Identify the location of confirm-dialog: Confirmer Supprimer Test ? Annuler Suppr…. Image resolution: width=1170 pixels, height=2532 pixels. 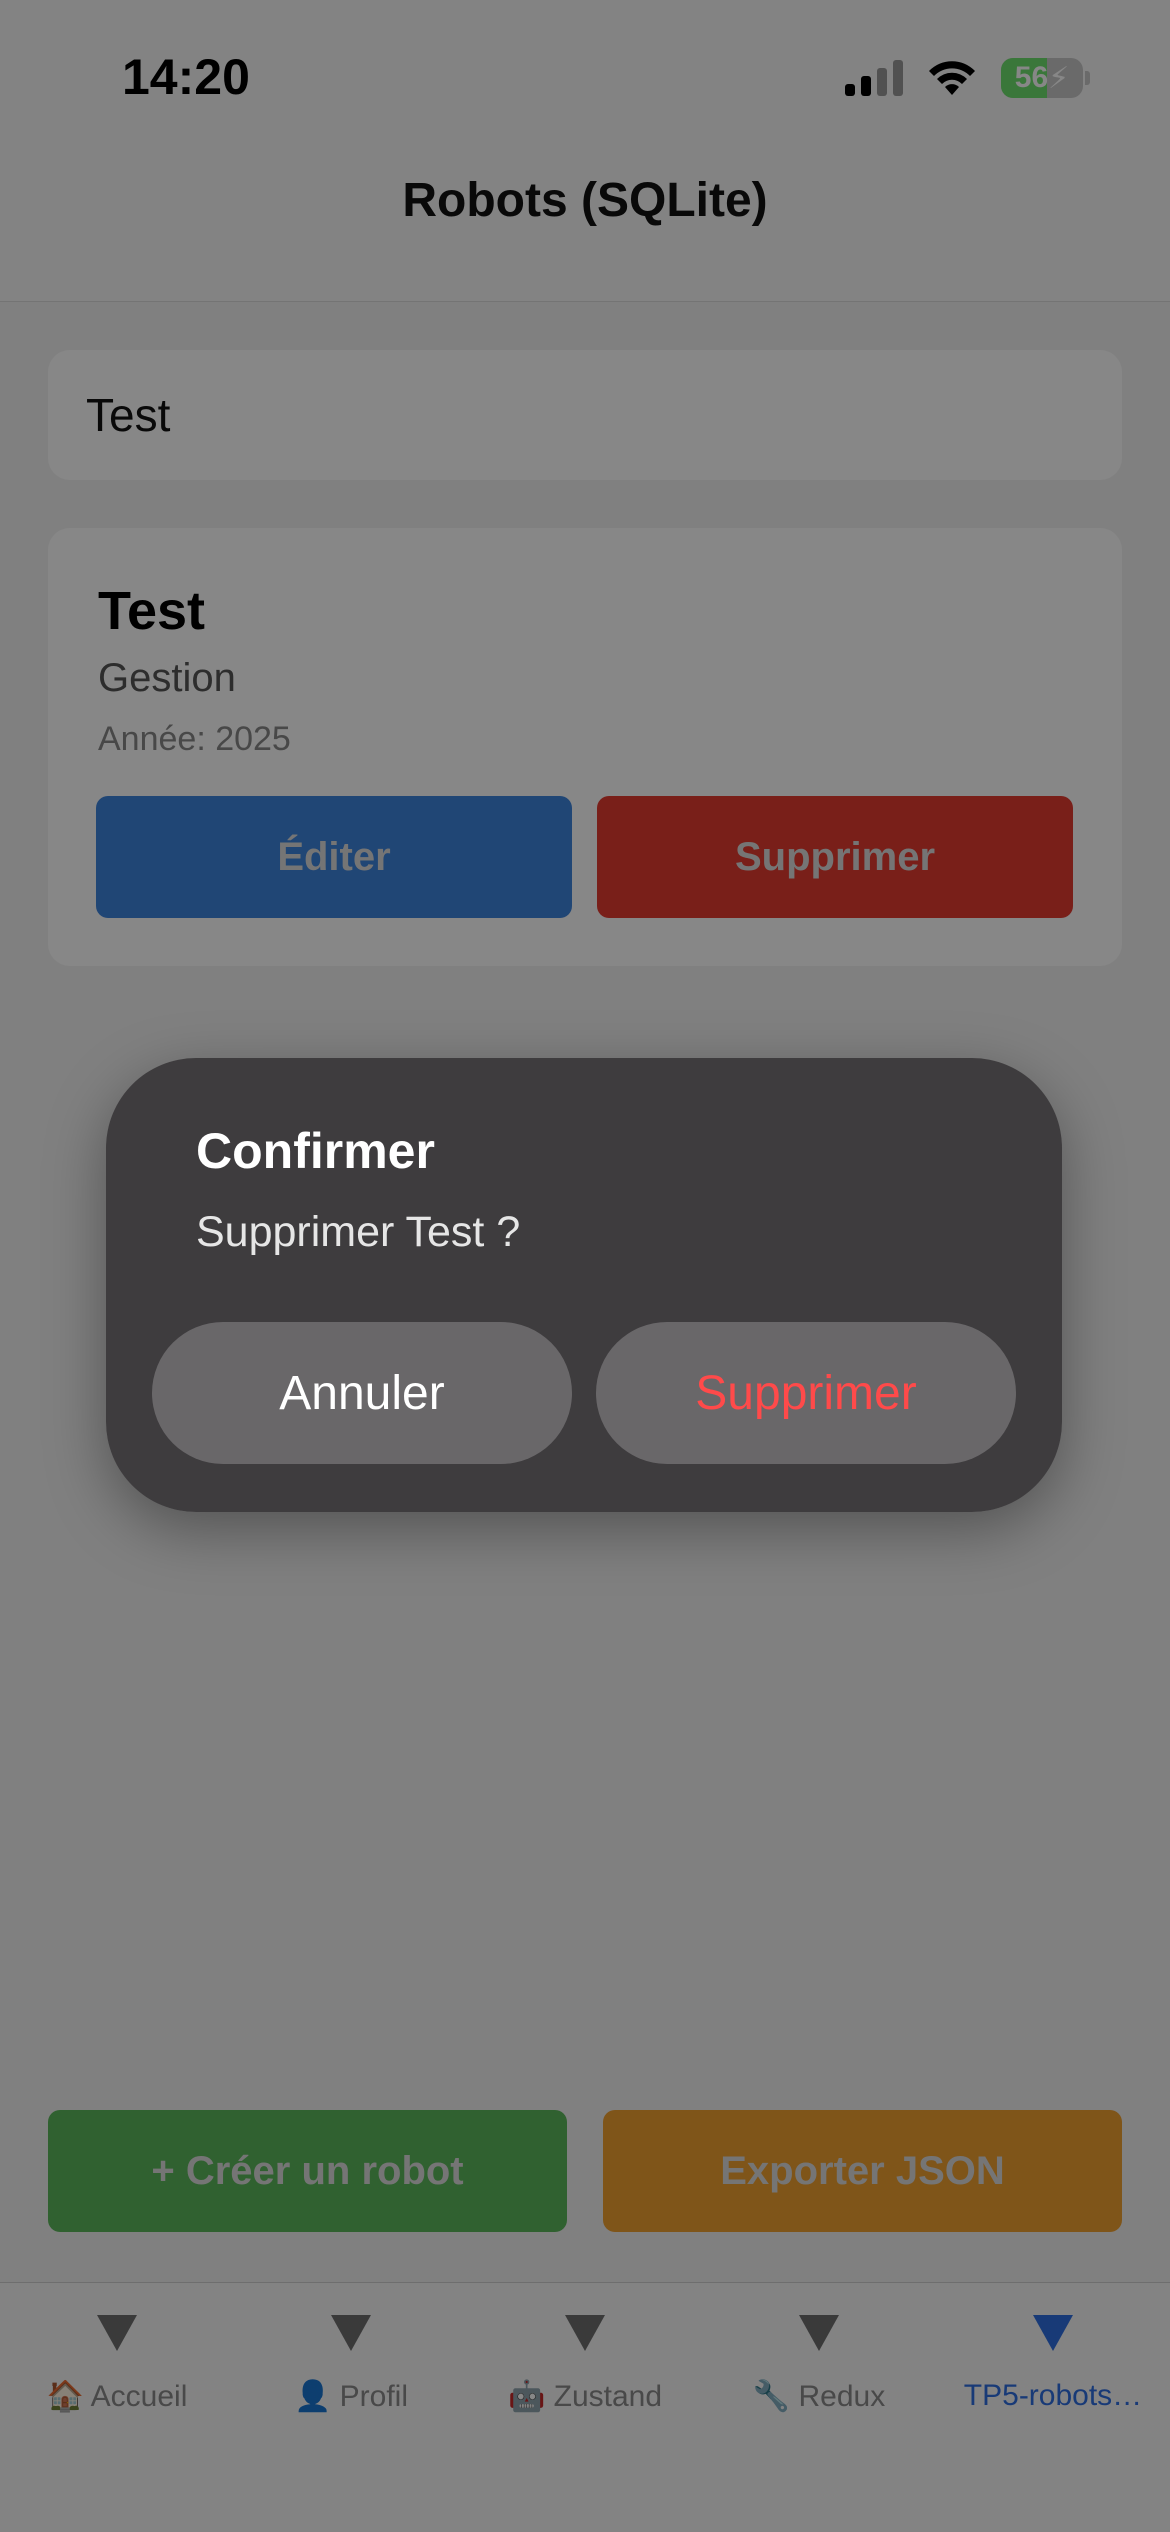
(584, 1285).